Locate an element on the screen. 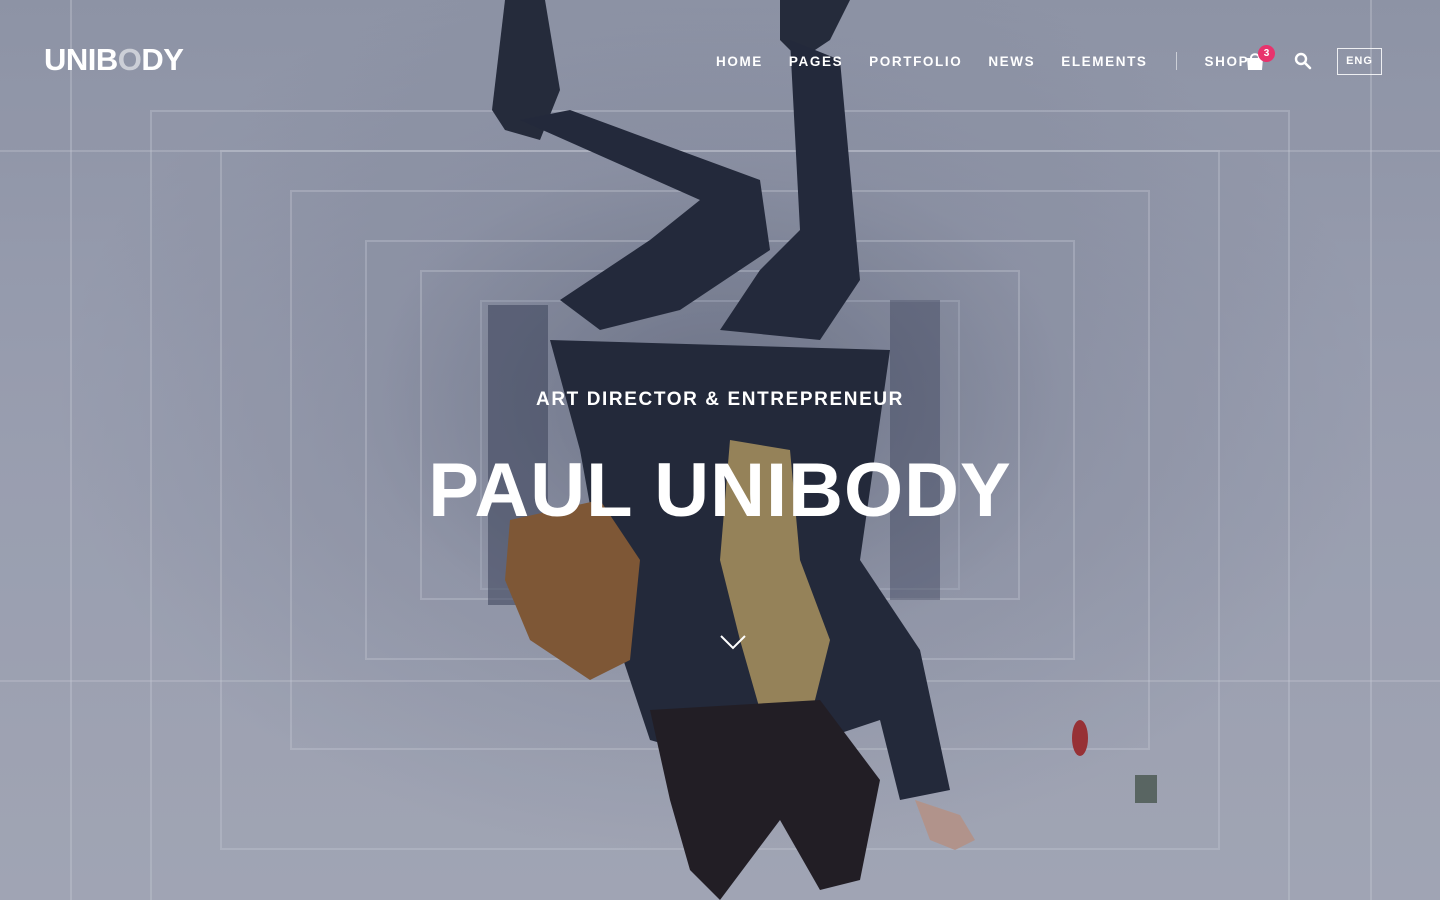 The width and height of the screenshot is (1440, 900). chevron-down-icon is located at coordinates (733, 642).